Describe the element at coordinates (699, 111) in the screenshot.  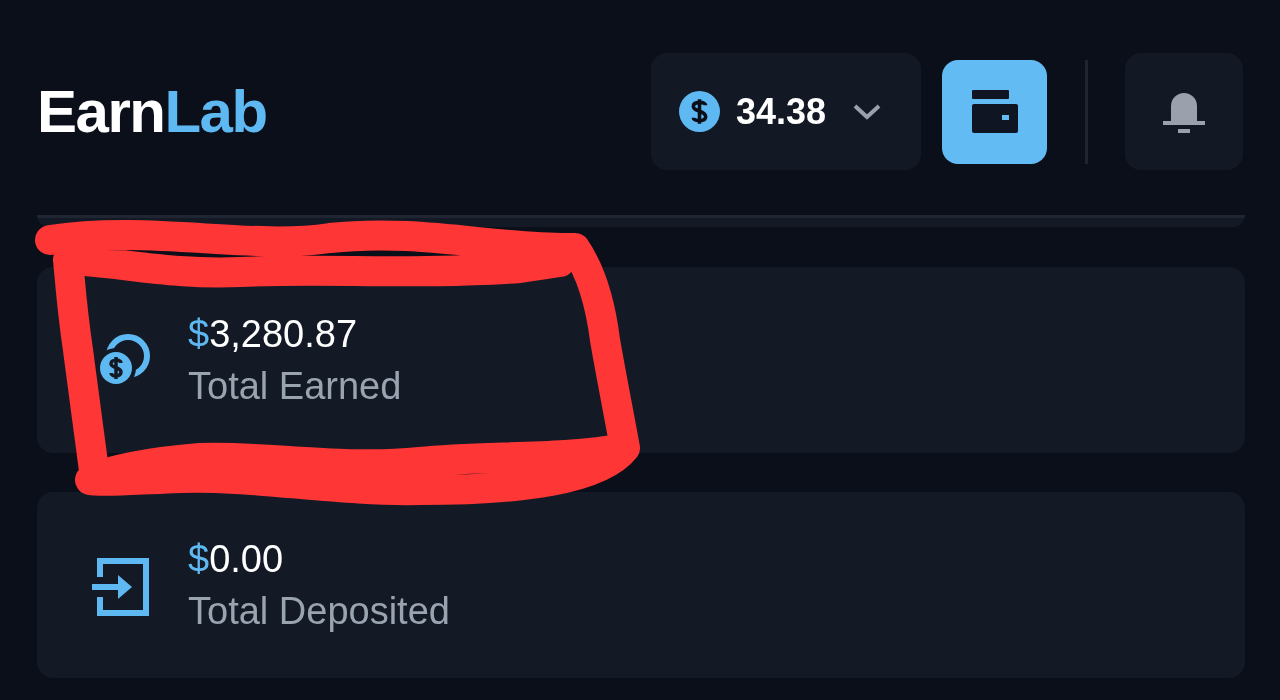
I see `dollar-coin-icon` at that location.